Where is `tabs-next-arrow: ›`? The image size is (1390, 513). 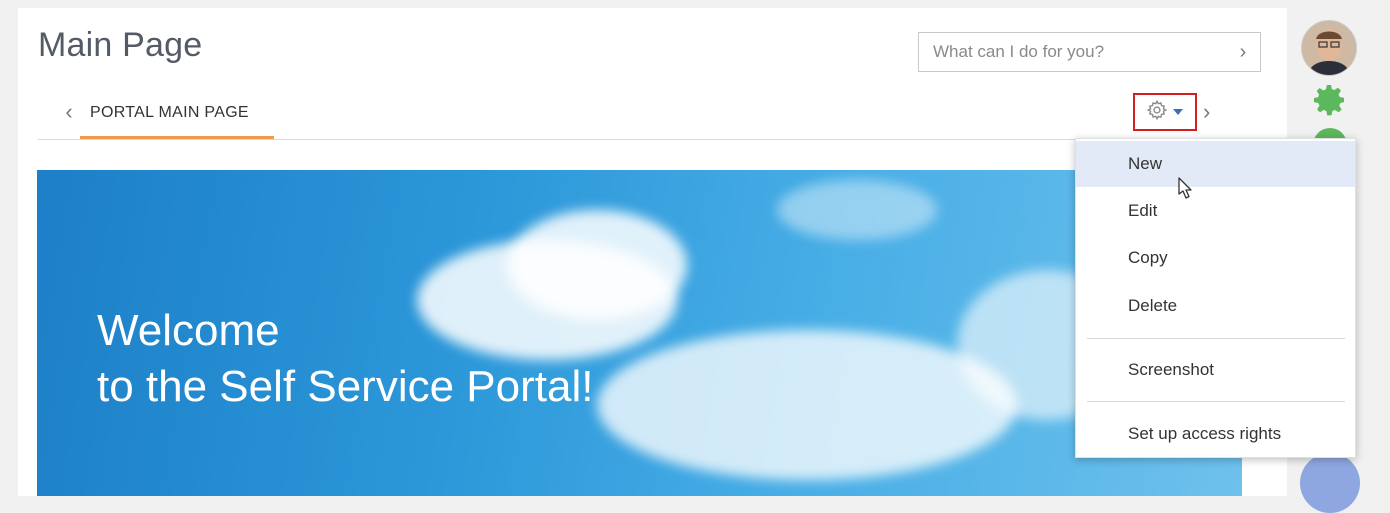
tabs-next-arrow: › is located at coordinates (1206, 112).